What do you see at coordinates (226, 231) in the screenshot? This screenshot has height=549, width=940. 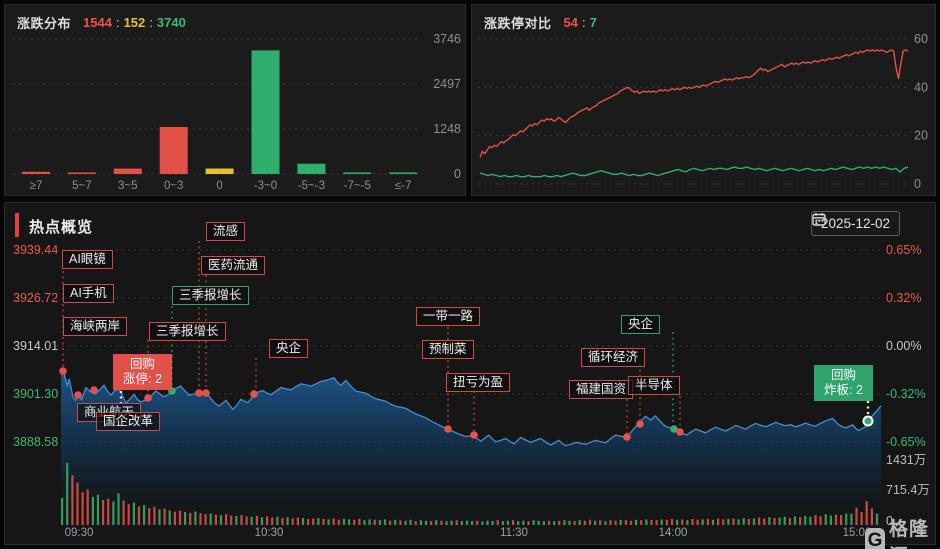 I see `hotspot-tag: 流感` at bounding box center [226, 231].